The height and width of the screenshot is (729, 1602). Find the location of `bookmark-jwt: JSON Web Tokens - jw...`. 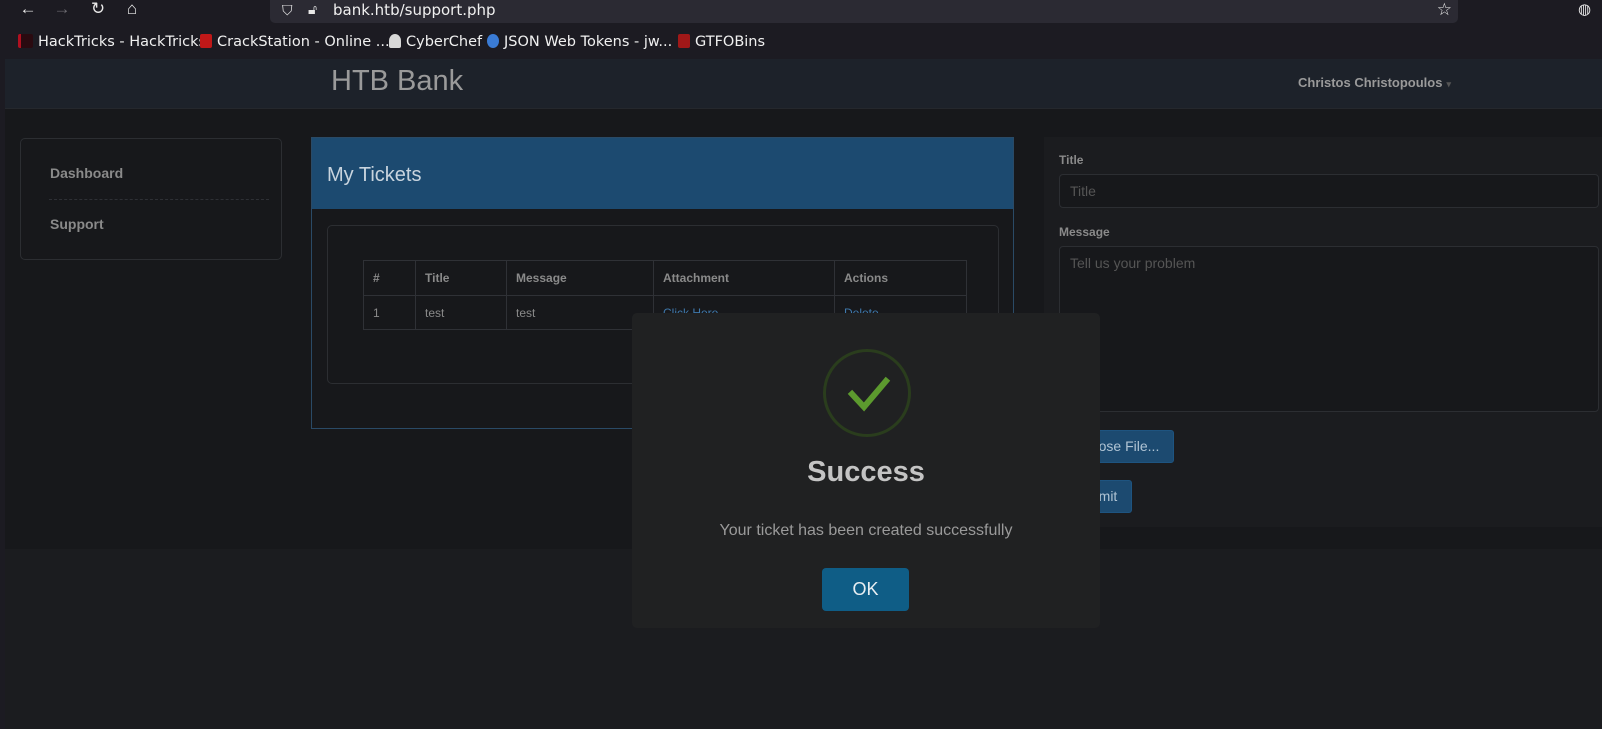

bookmark-jwt: JSON Web Tokens - jw... is located at coordinates (579, 42).